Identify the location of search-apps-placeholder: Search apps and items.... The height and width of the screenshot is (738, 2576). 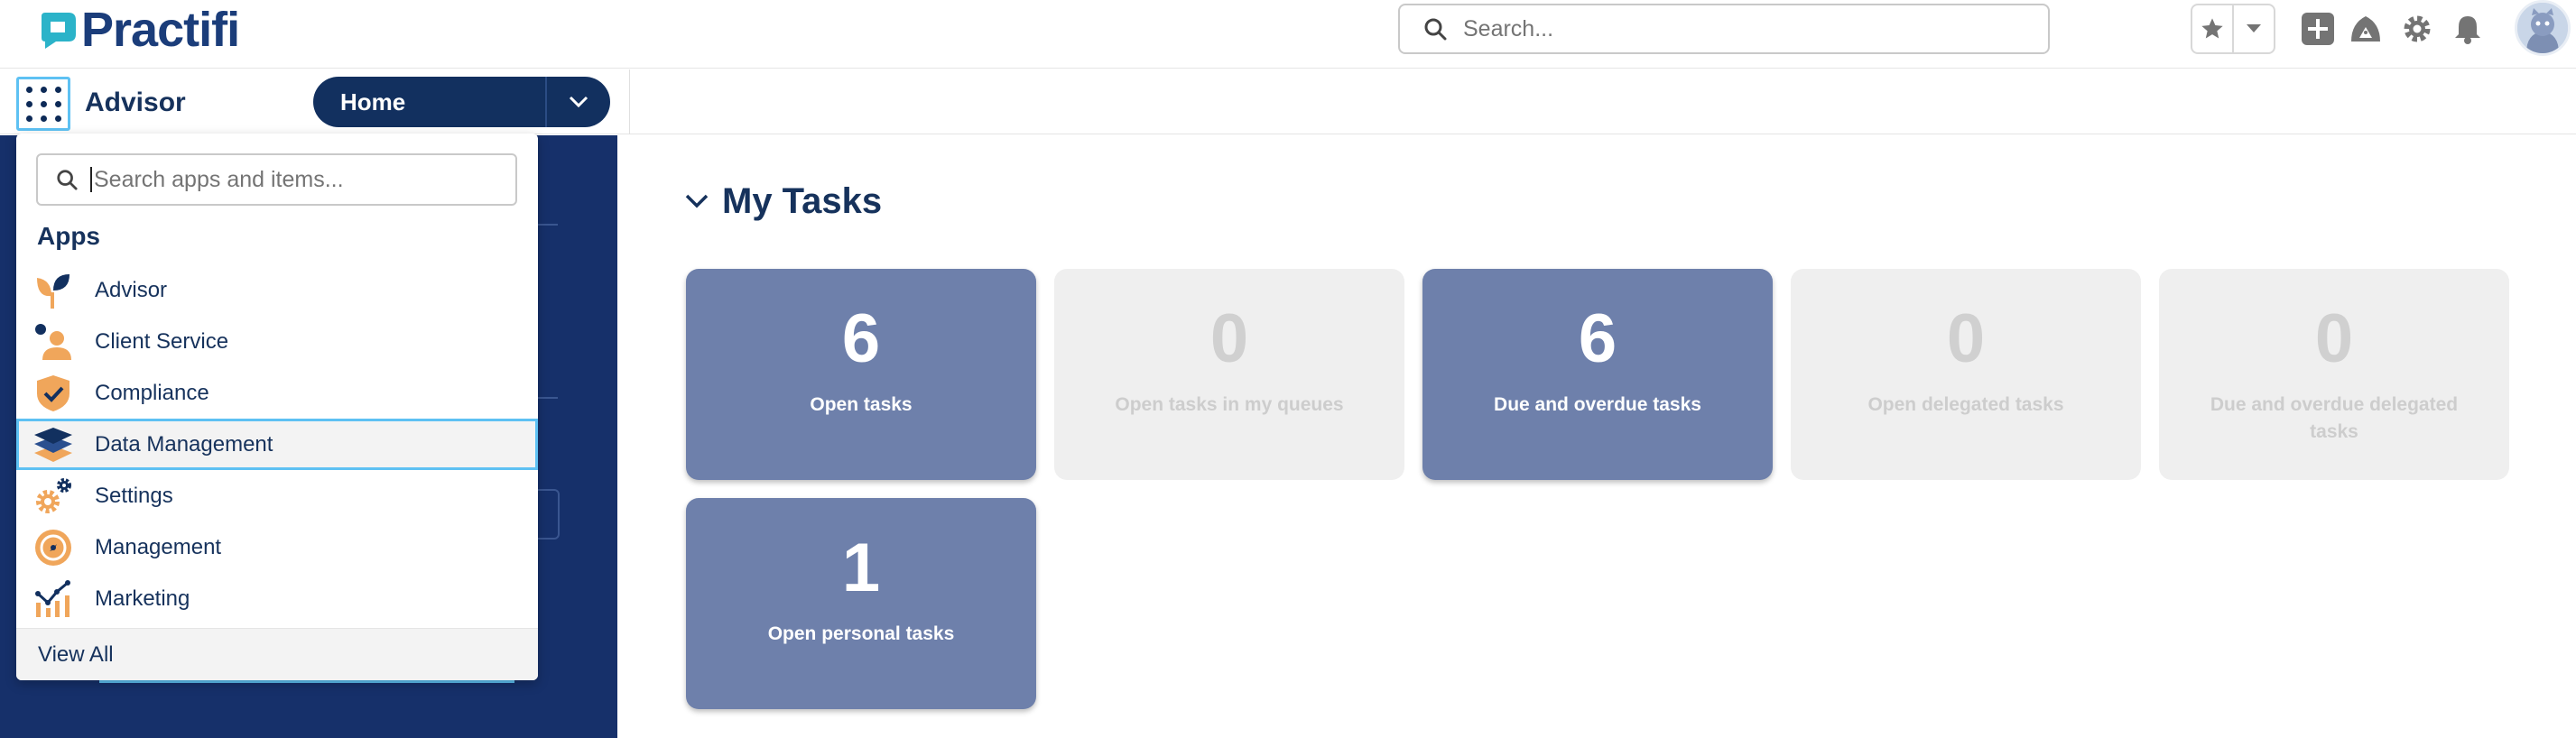
(219, 179).